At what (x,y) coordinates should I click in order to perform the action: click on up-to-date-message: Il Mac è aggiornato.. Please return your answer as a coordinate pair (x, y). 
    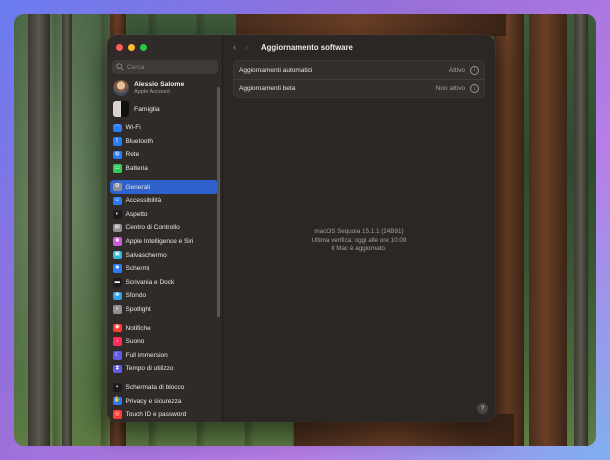
    Looking at the image, I should click on (359, 248).